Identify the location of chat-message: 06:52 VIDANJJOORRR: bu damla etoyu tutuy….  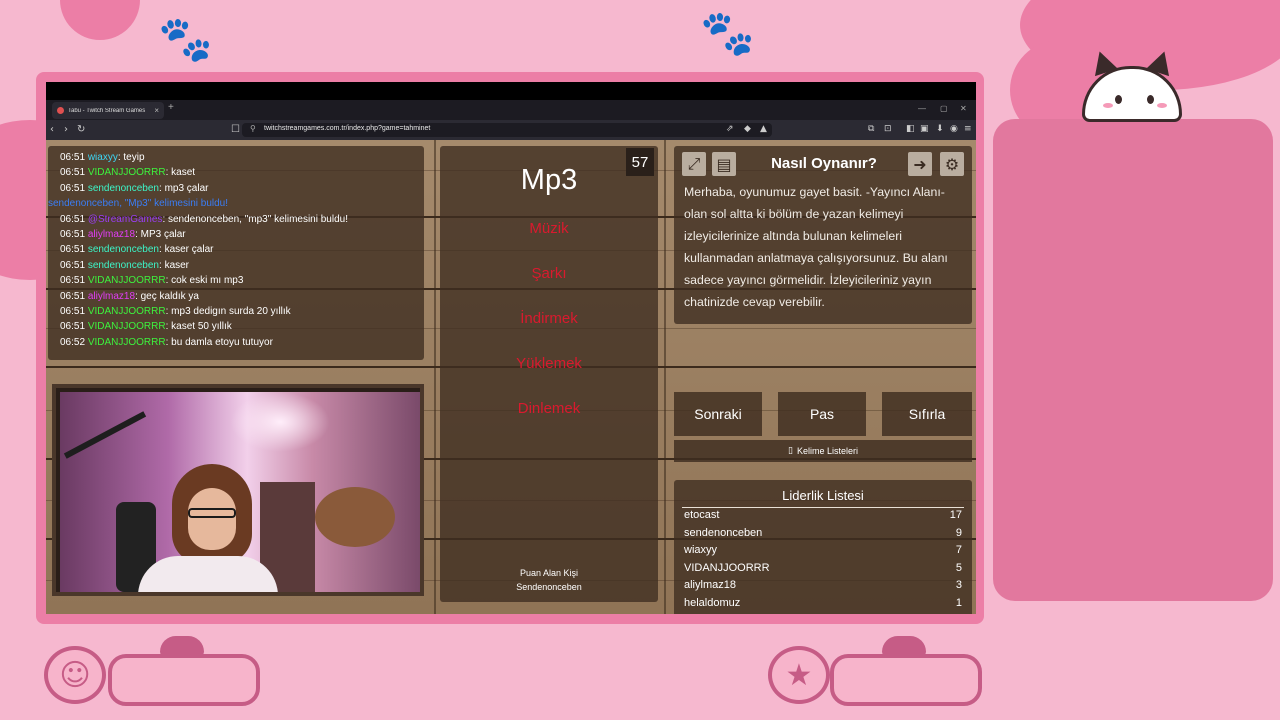
(166, 342).